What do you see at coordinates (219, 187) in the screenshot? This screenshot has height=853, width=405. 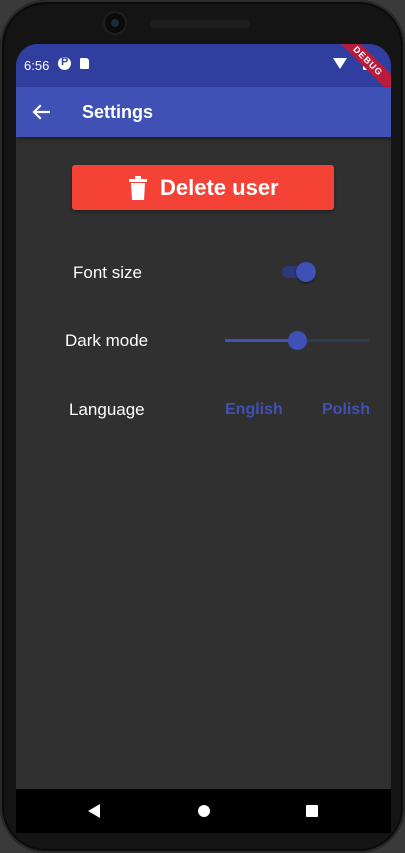 I see `delete-user-label: Delete user` at bounding box center [219, 187].